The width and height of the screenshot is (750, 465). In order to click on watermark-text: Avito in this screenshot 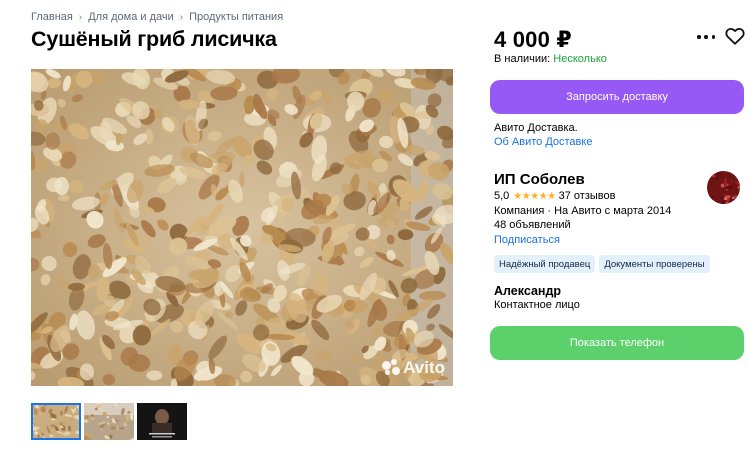, I will do `click(424, 367)`.